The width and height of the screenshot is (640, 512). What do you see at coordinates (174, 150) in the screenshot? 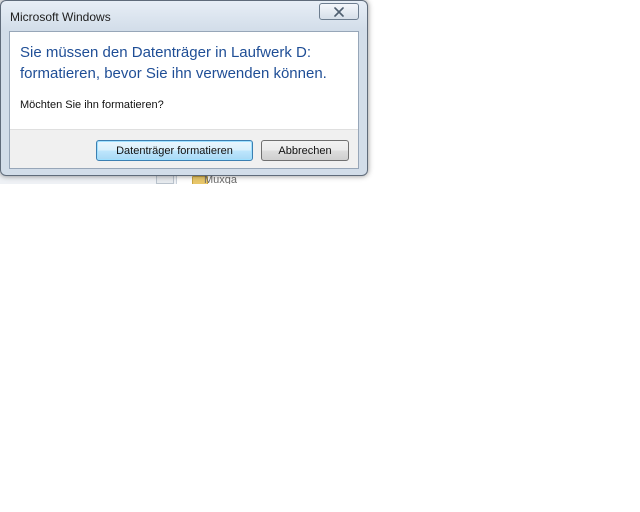
I see `format-disk-button: Datenträger formatieren` at bounding box center [174, 150].